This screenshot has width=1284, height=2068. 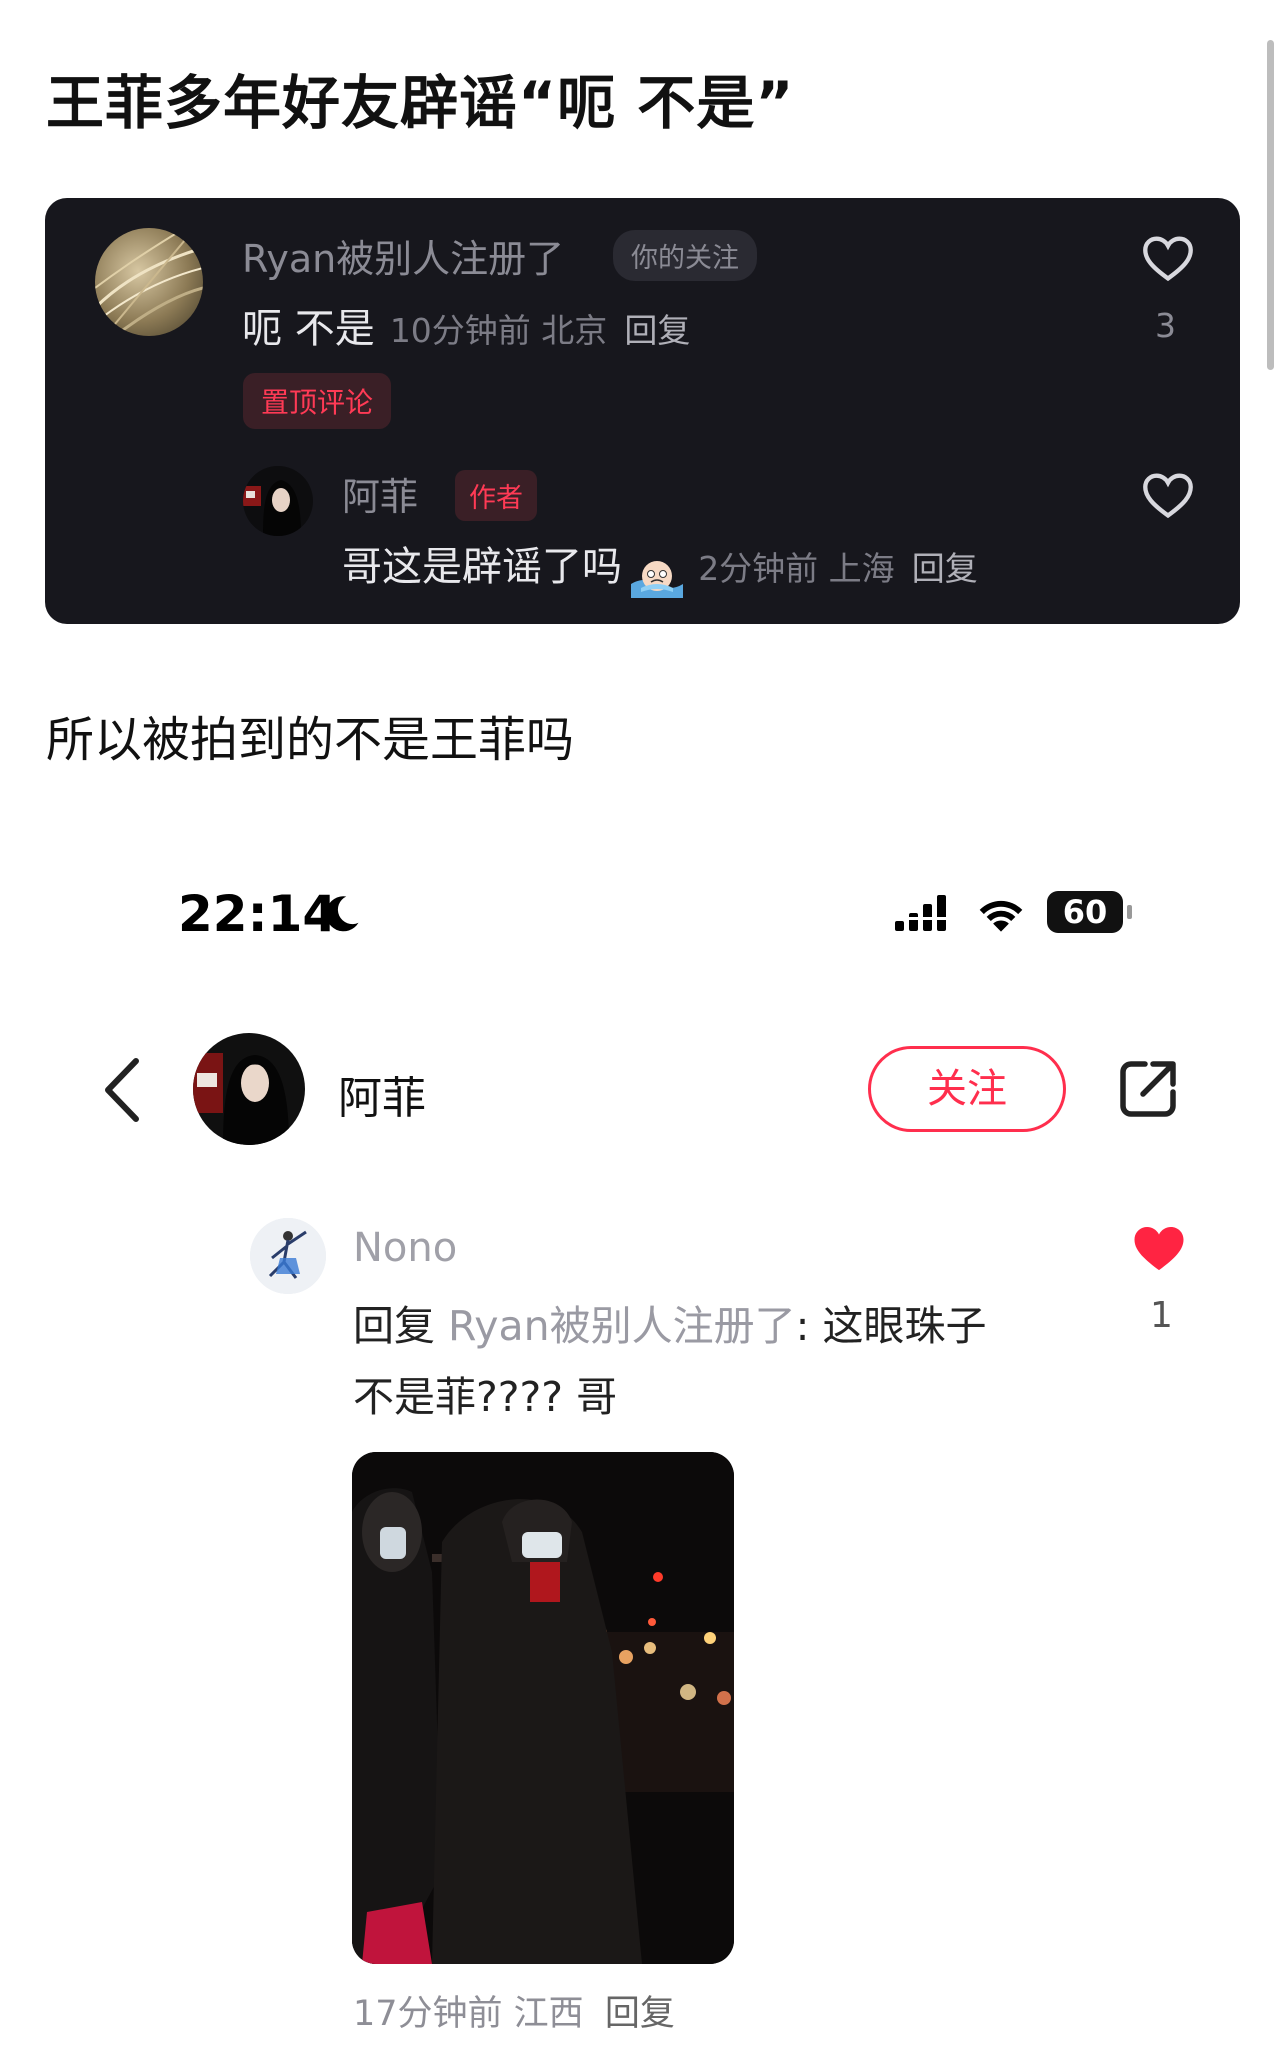 I want to click on signal-icon, so click(x=920, y=913).